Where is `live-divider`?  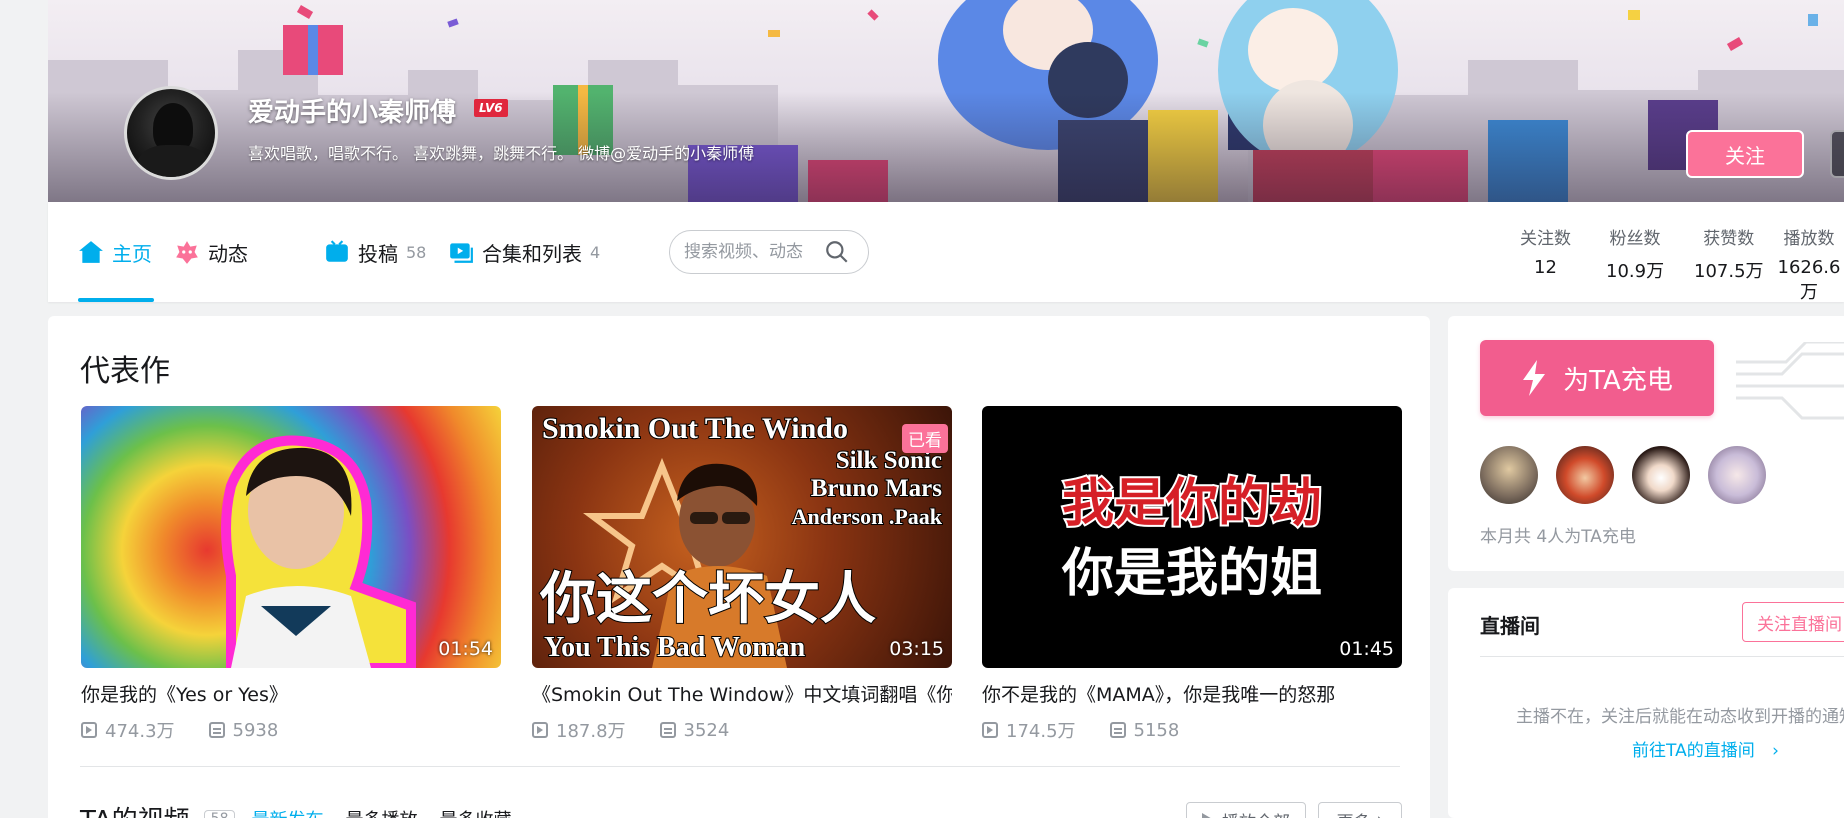 live-divider is located at coordinates (1662, 656).